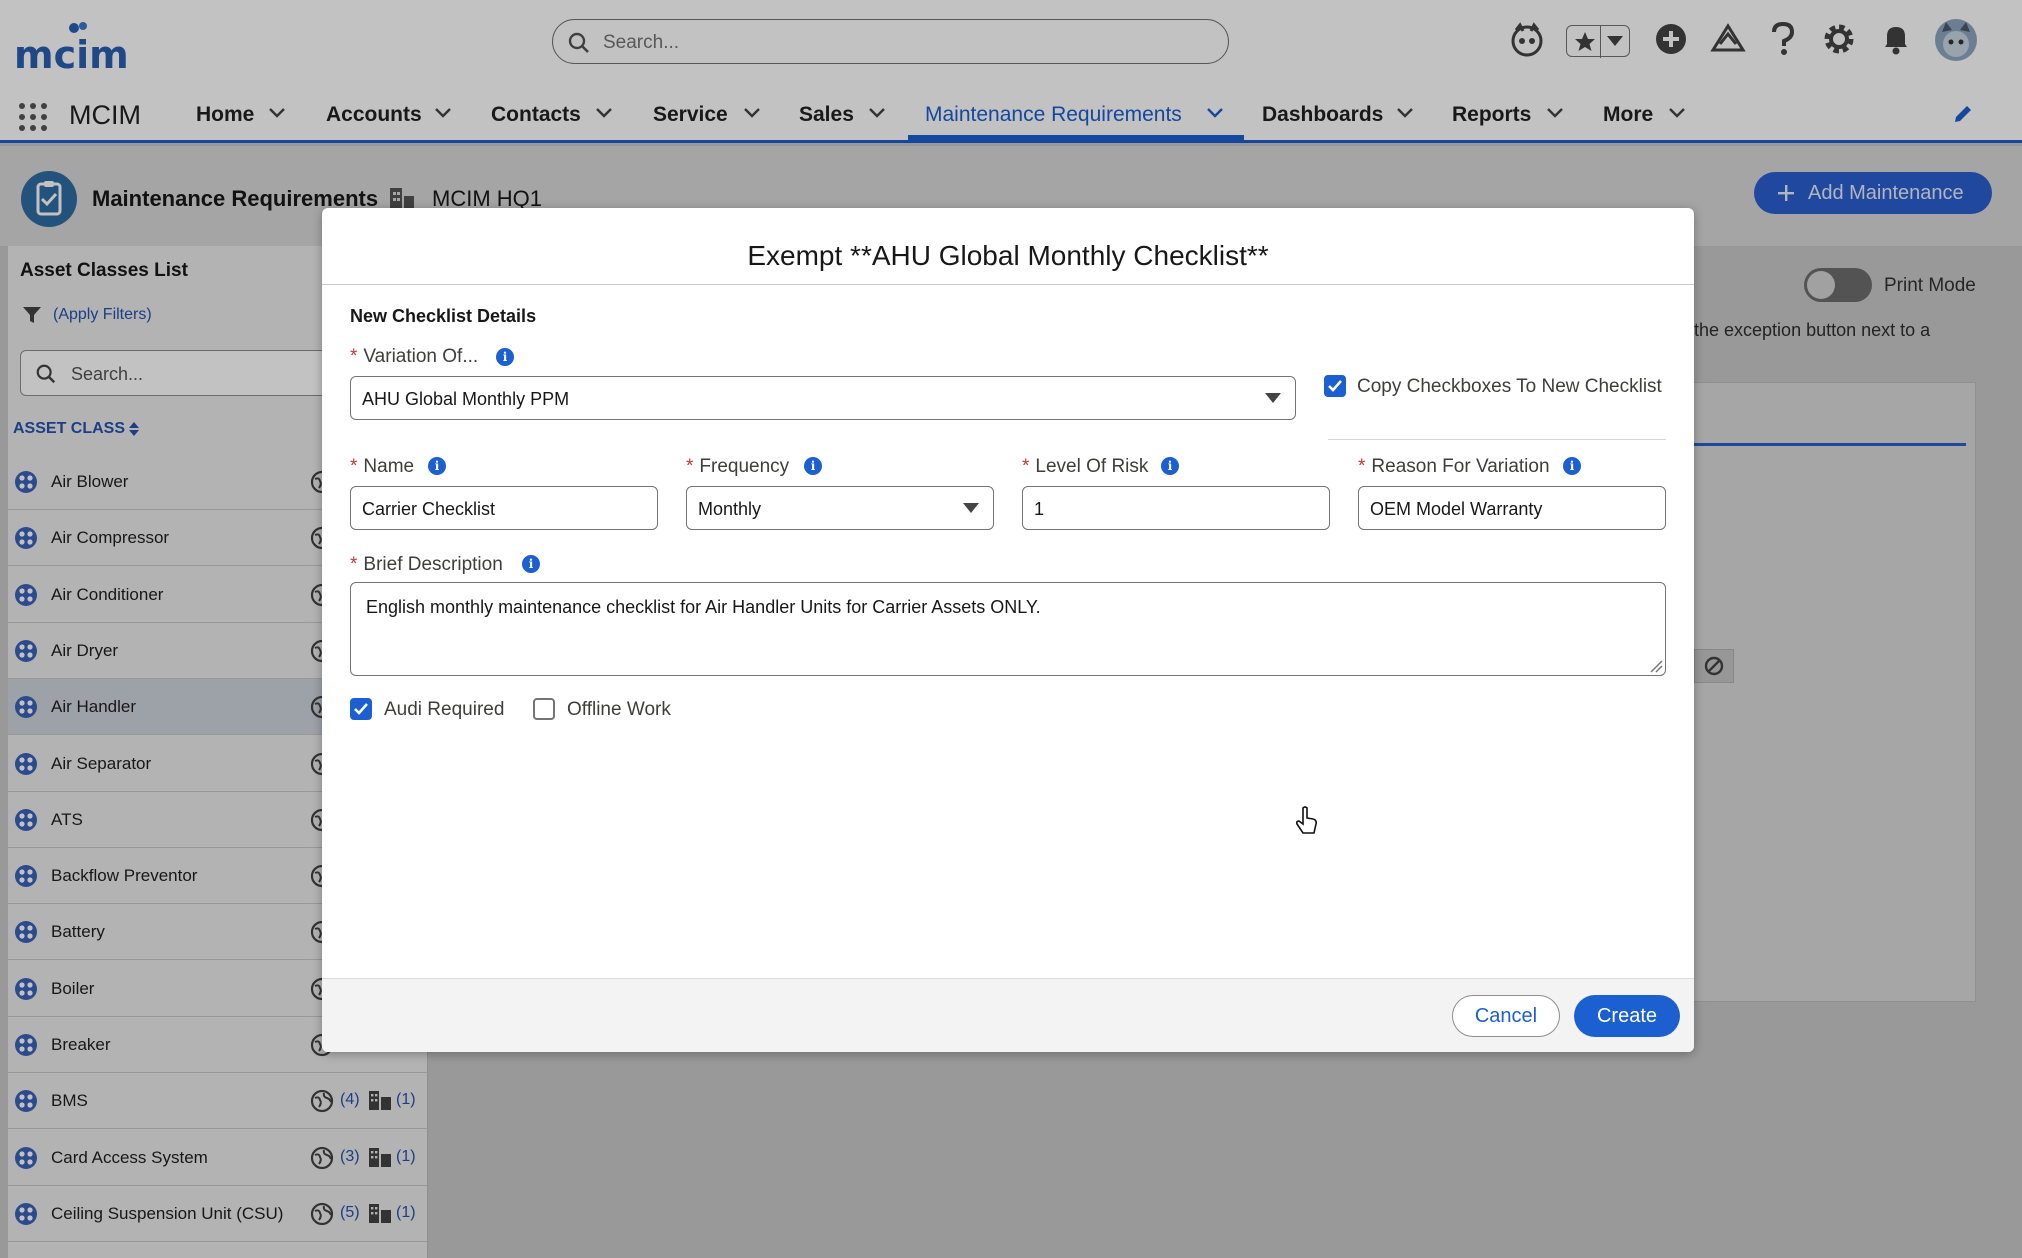 This screenshot has width=2022, height=1258. Describe the element at coordinates (444, 709) in the screenshot. I see `audit-required-label: Audi Required` at that location.